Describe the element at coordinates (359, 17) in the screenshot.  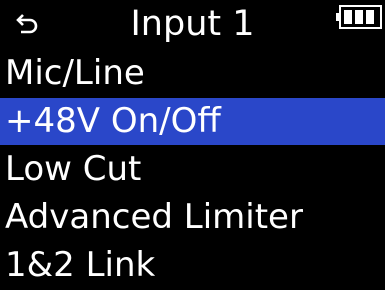
I see `battery-icon` at that location.